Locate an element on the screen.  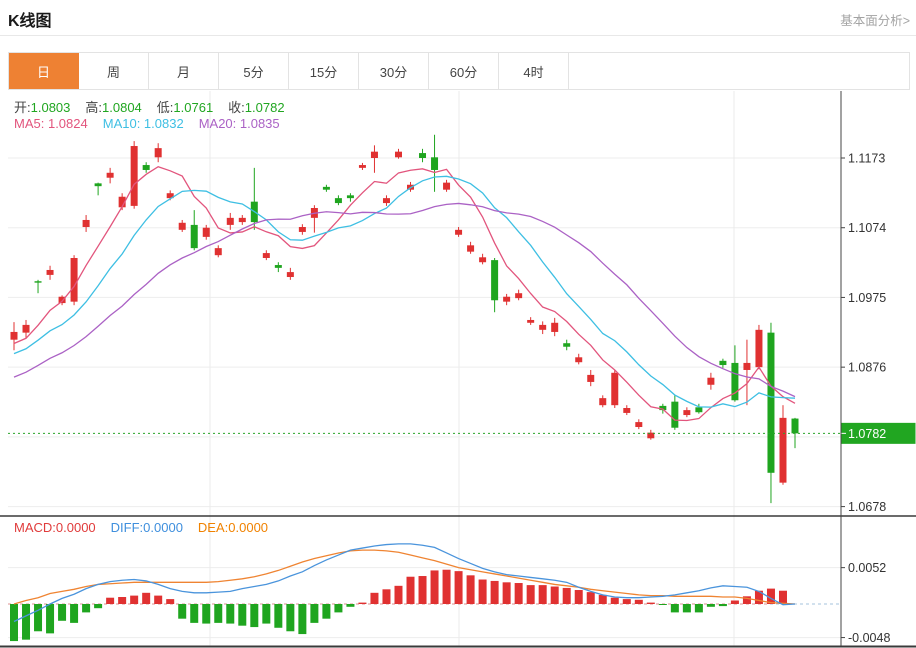
price-tick-label: 1.0678 is located at coordinates (867, 507).